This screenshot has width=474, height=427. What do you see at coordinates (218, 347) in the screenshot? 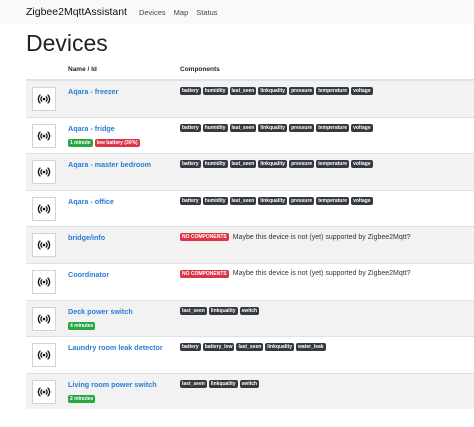
I see `component-chip: battery_low` at bounding box center [218, 347].